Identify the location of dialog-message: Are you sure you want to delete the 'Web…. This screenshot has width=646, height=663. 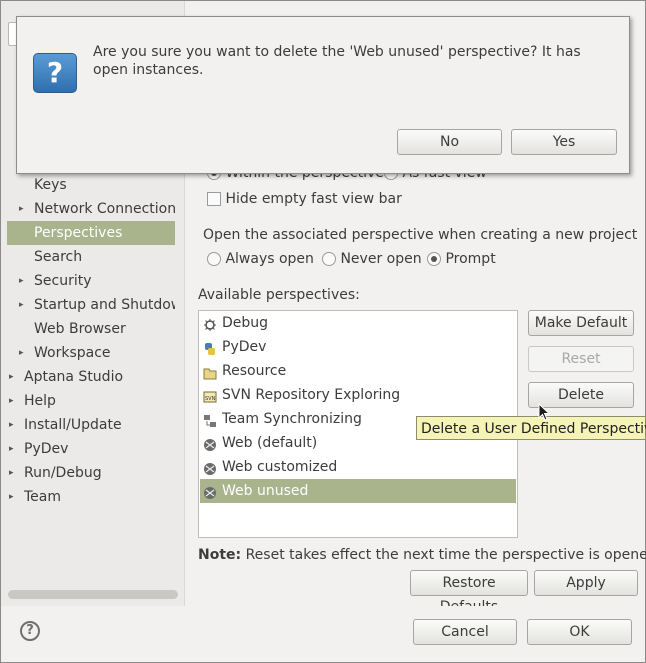
(337, 61).